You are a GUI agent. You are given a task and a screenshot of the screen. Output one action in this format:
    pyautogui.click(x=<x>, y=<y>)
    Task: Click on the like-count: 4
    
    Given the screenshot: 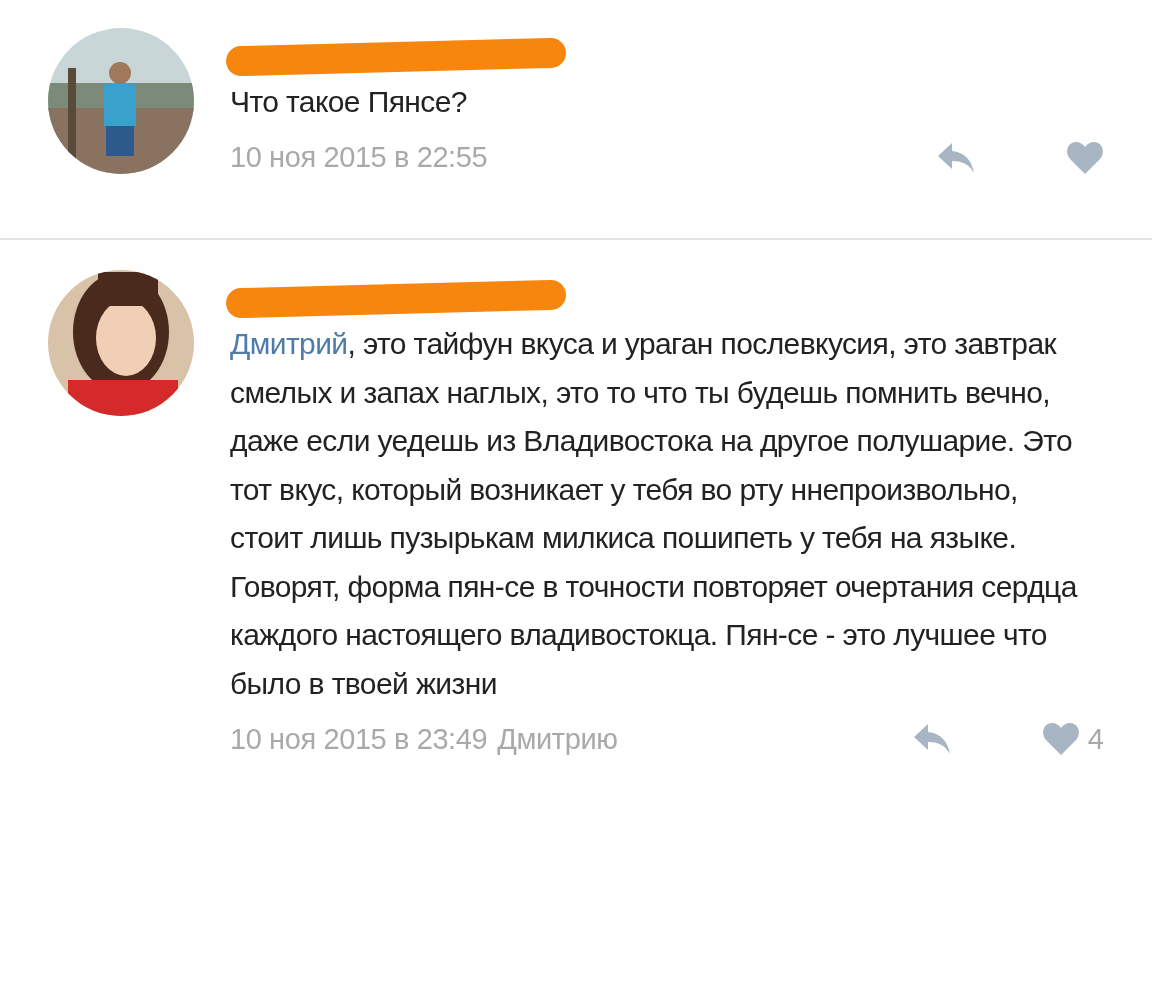 What is the action you would take?
    pyautogui.click(x=1095, y=739)
    